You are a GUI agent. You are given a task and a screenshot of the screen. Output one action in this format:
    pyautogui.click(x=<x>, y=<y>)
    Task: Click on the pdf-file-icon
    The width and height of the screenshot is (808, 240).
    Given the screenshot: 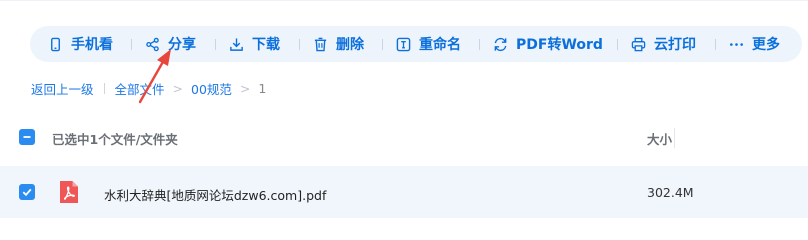 What is the action you would take?
    pyautogui.click(x=69, y=192)
    